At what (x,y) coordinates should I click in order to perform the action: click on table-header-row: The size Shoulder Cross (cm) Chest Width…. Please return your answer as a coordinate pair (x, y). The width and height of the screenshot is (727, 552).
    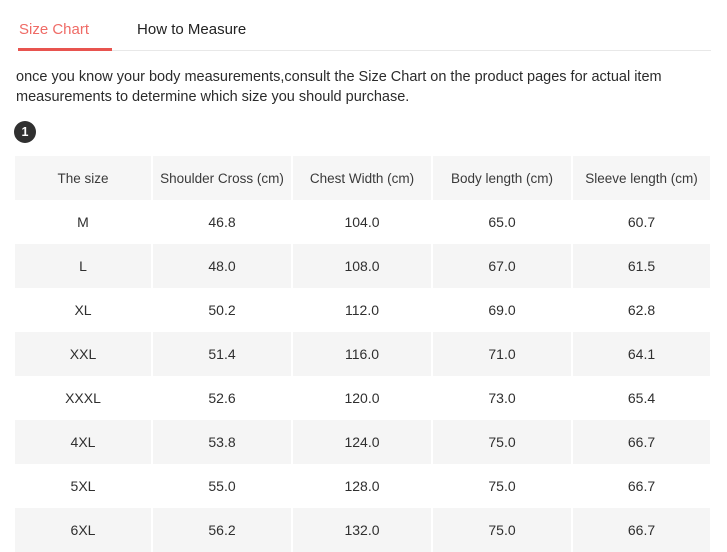
    Looking at the image, I should click on (362, 178).